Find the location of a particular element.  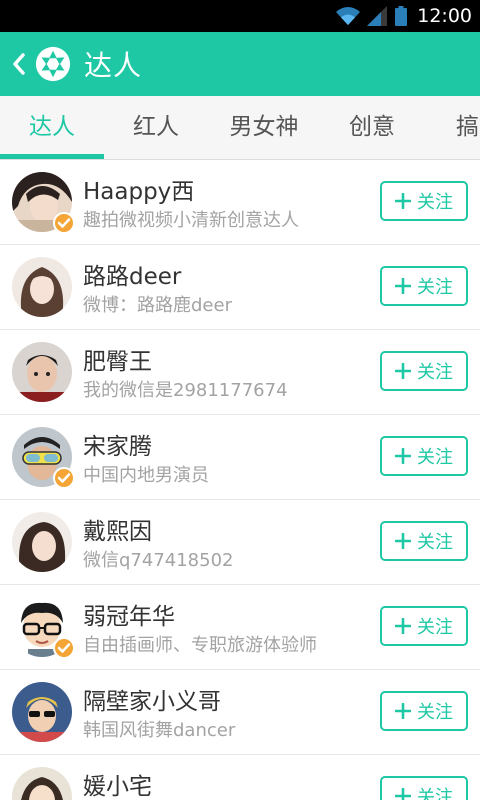

tab-chuangyi: 创意 is located at coordinates (372, 127).